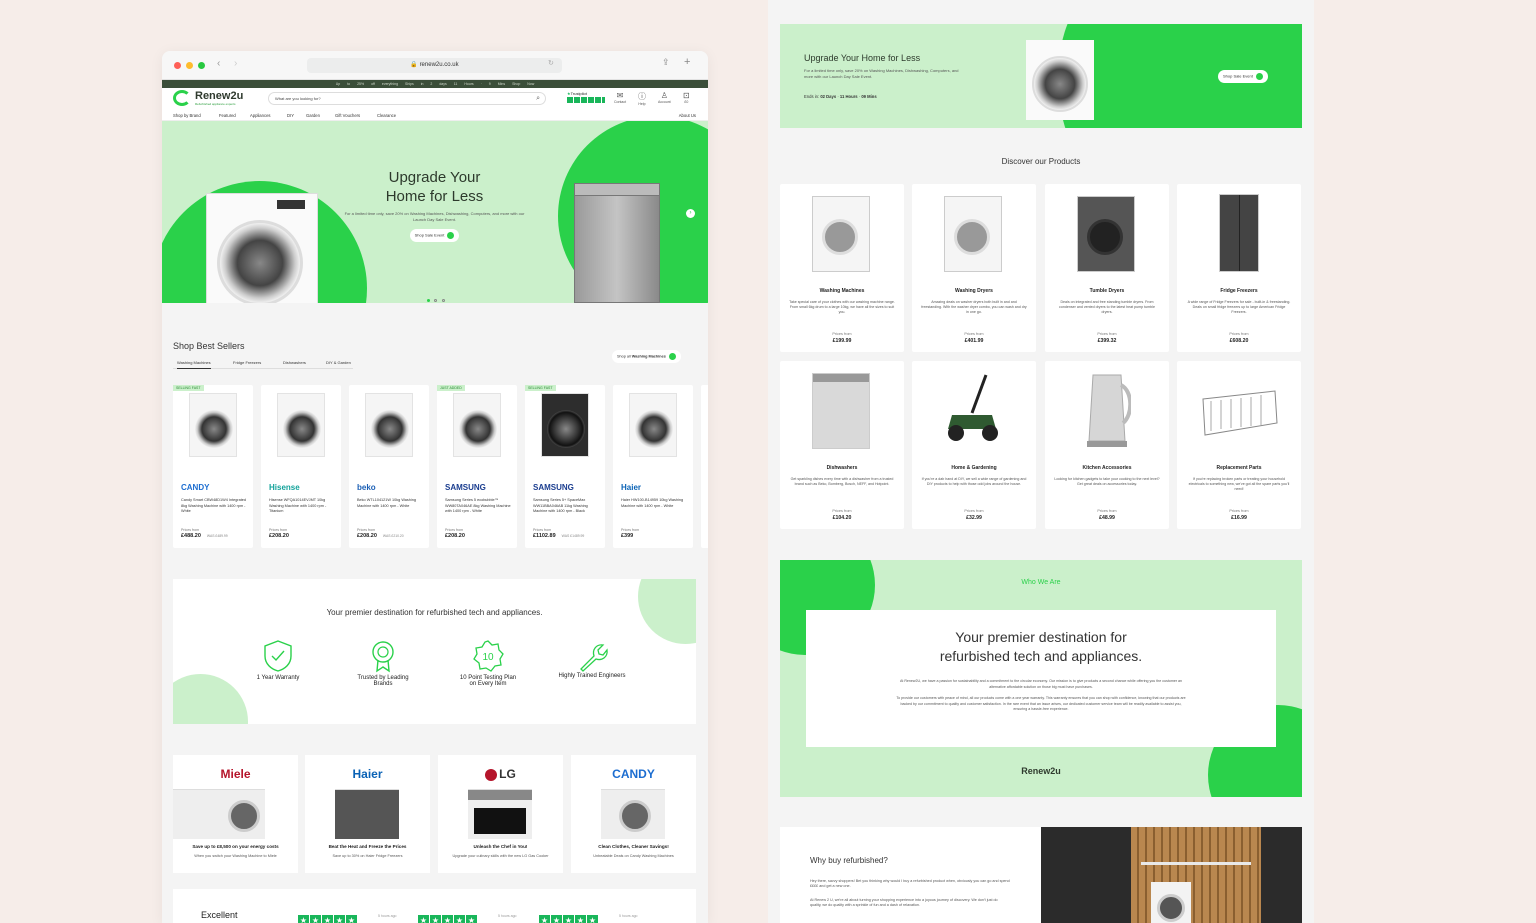 Image resolution: width=1536 pixels, height=923 pixels. What do you see at coordinates (386, 115) in the screenshot?
I see `nav-clearance: Clearance` at bounding box center [386, 115].